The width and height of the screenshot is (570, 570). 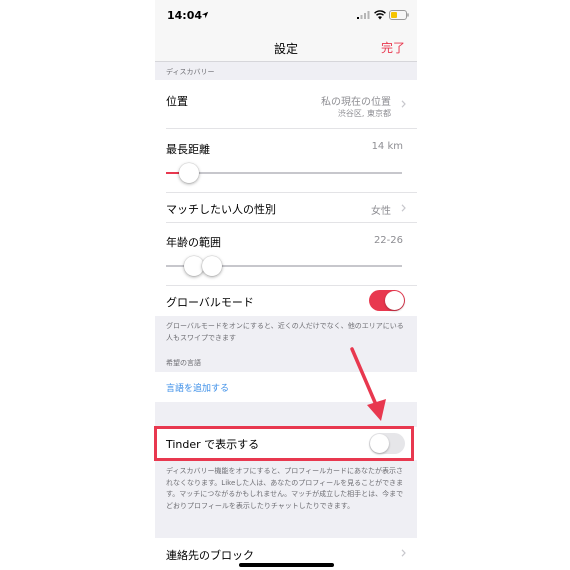 I want to click on global-mode-label: グローバルモード, so click(x=210, y=302).